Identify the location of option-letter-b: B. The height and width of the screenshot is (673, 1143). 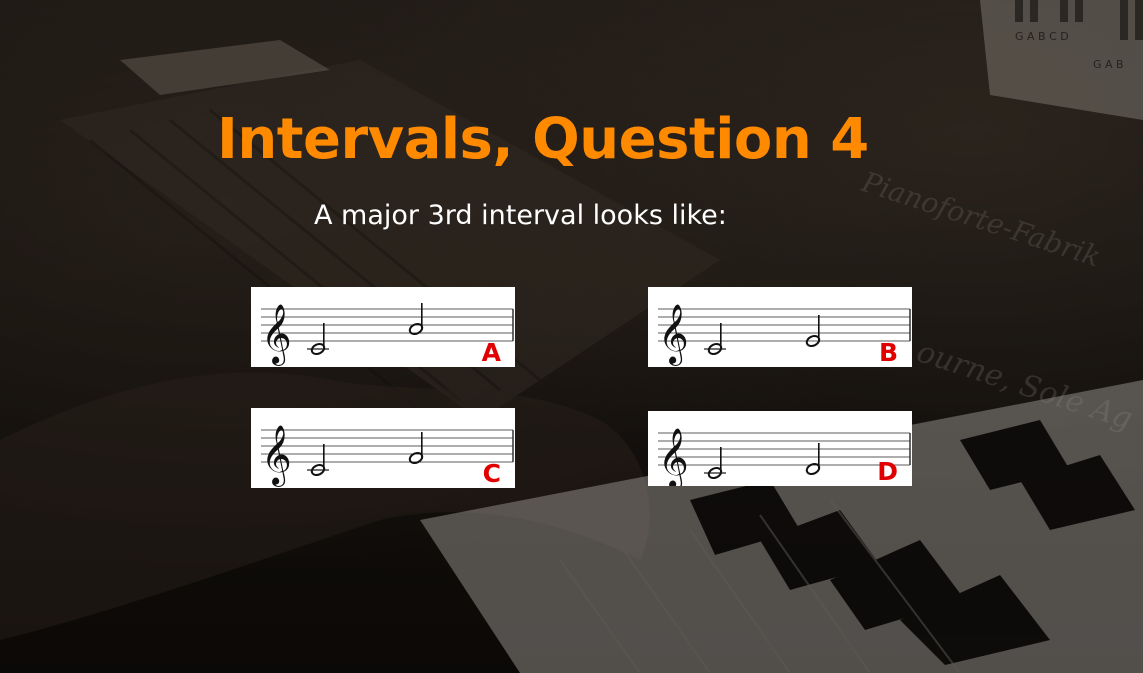
(888, 352).